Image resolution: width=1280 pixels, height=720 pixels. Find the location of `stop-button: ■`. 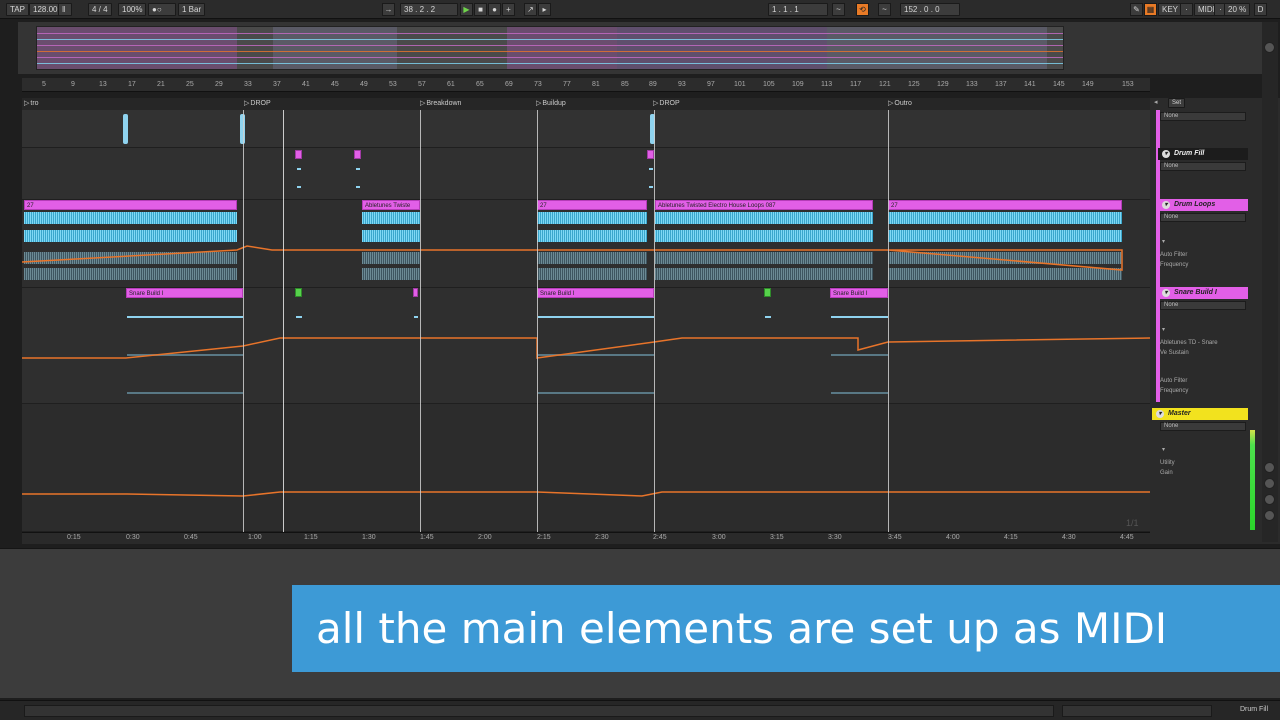

stop-button: ■ is located at coordinates (480, 9).